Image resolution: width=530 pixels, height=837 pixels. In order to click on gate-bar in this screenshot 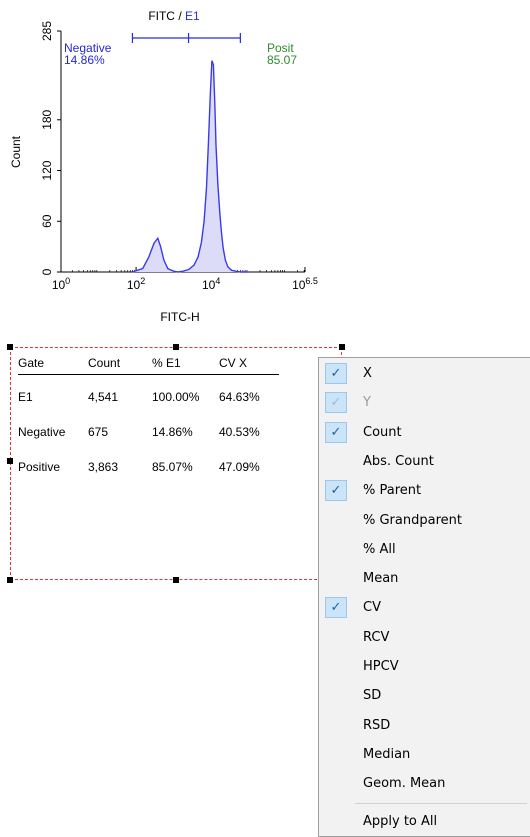, I will do `click(186, 38)`.